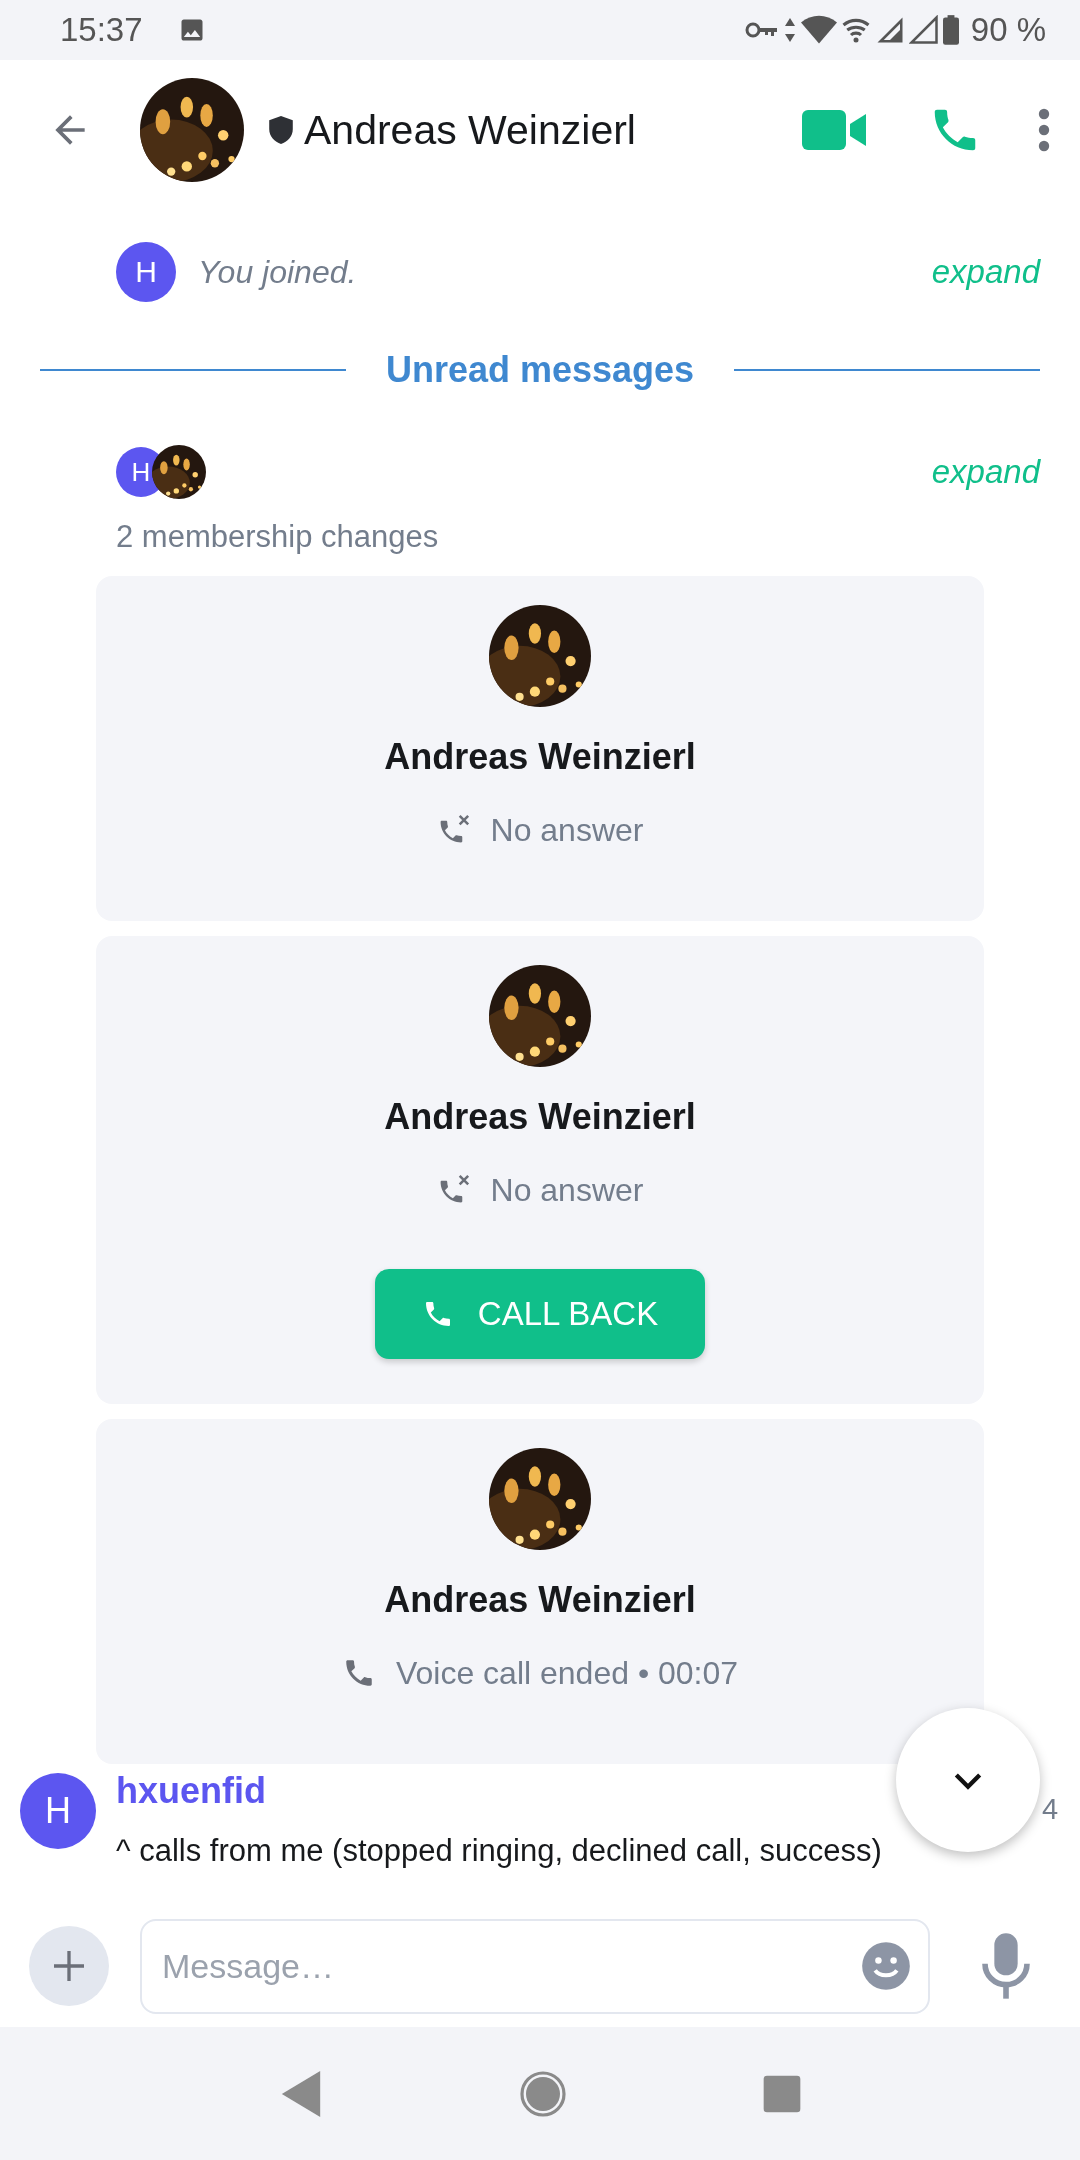  I want to click on signal-icon, so click(923, 30).